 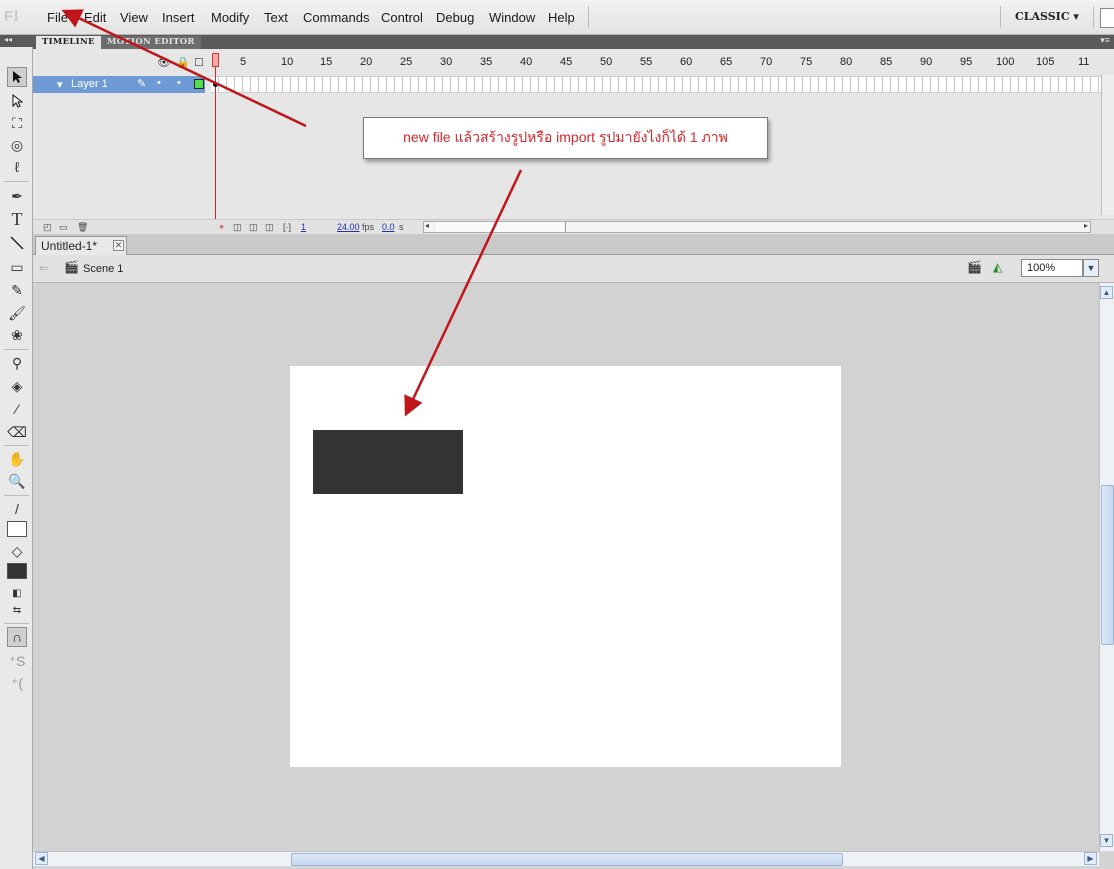 What do you see at coordinates (17, 145) in the screenshot?
I see `3d-rotation-icon: ◎` at bounding box center [17, 145].